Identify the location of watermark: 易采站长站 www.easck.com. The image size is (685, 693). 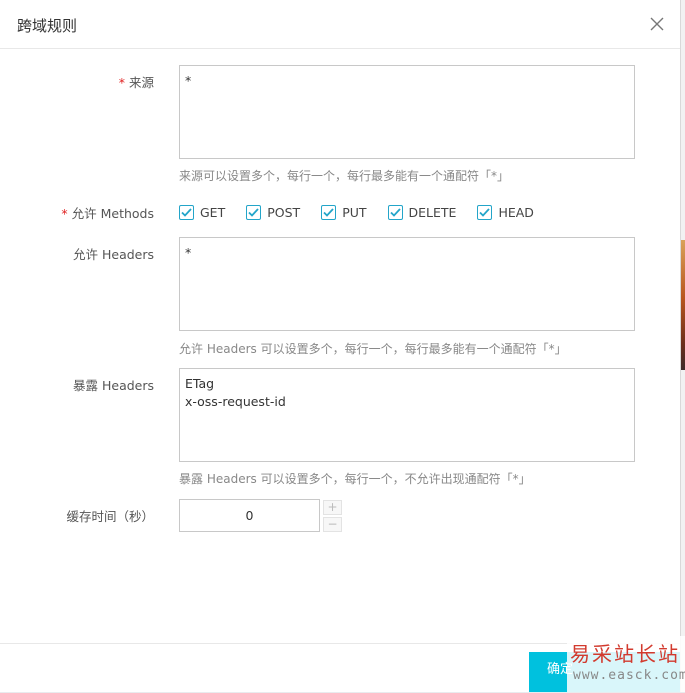
(626, 664).